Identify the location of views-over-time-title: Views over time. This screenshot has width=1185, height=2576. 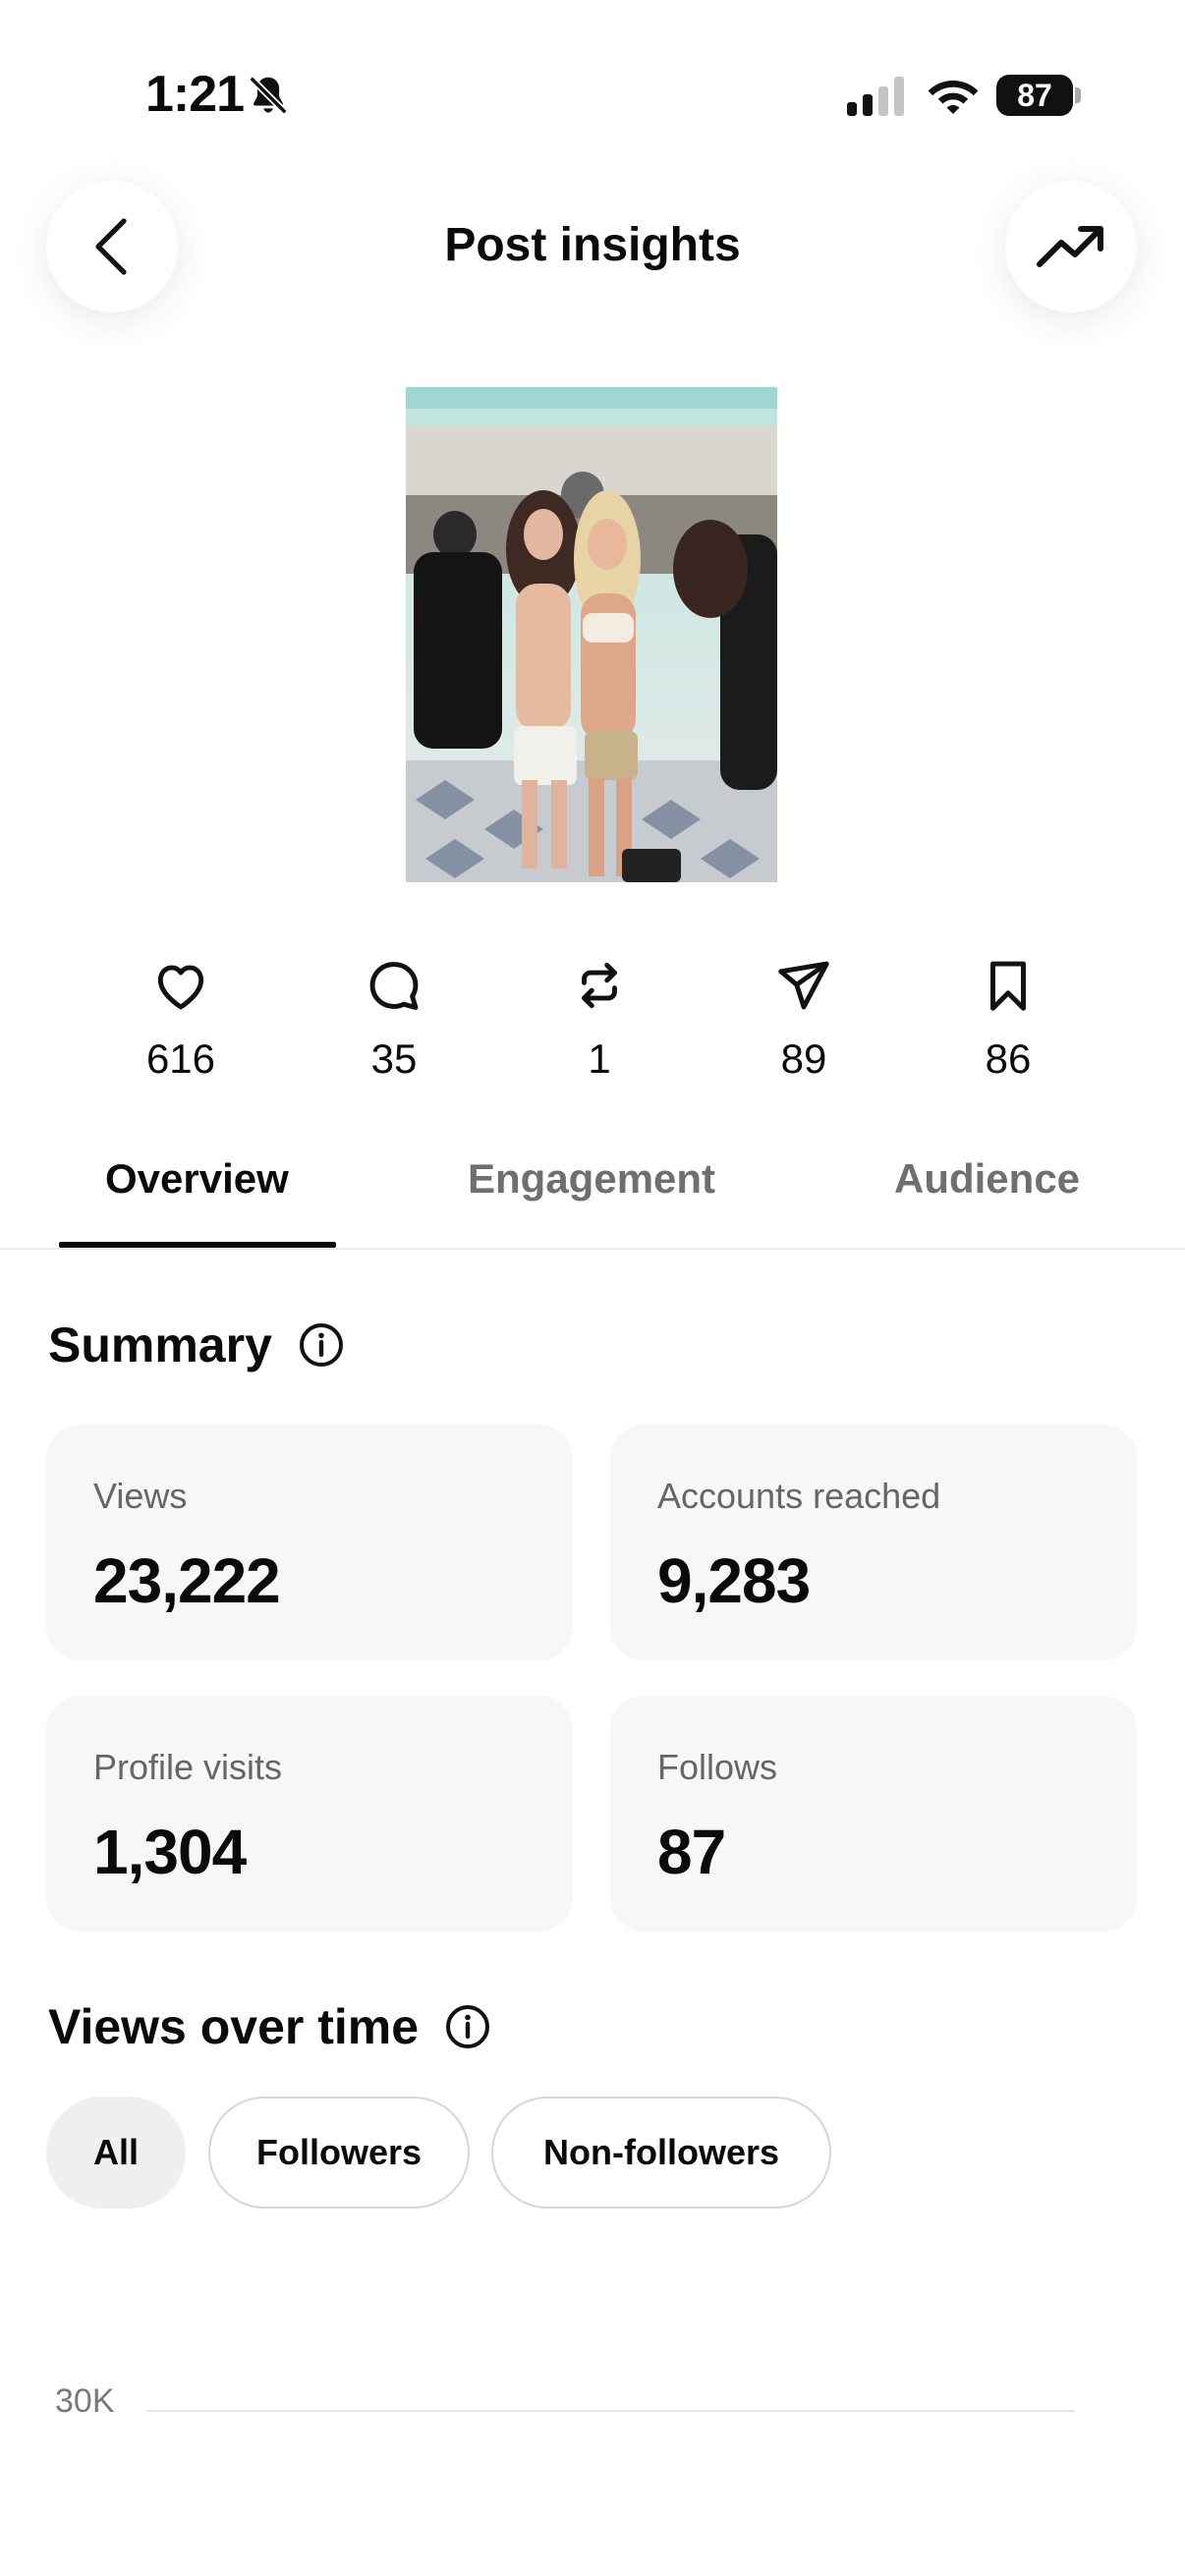
(234, 2026).